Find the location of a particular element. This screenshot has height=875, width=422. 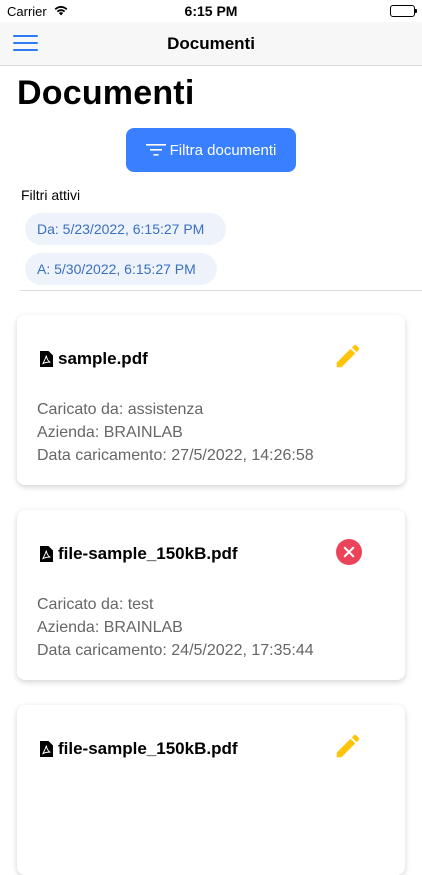

clock: 6:15 PM is located at coordinates (211, 11).